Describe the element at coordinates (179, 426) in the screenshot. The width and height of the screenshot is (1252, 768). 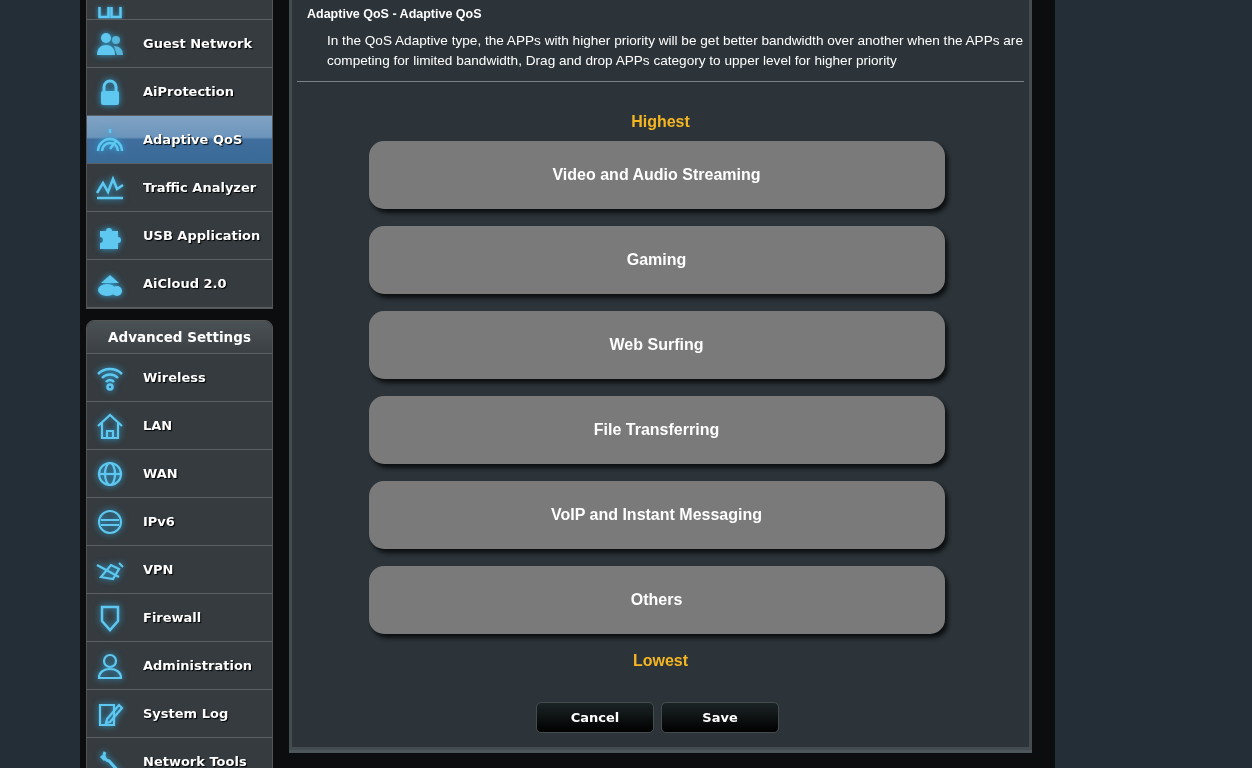
I see `menu-item: LAN` at that location.